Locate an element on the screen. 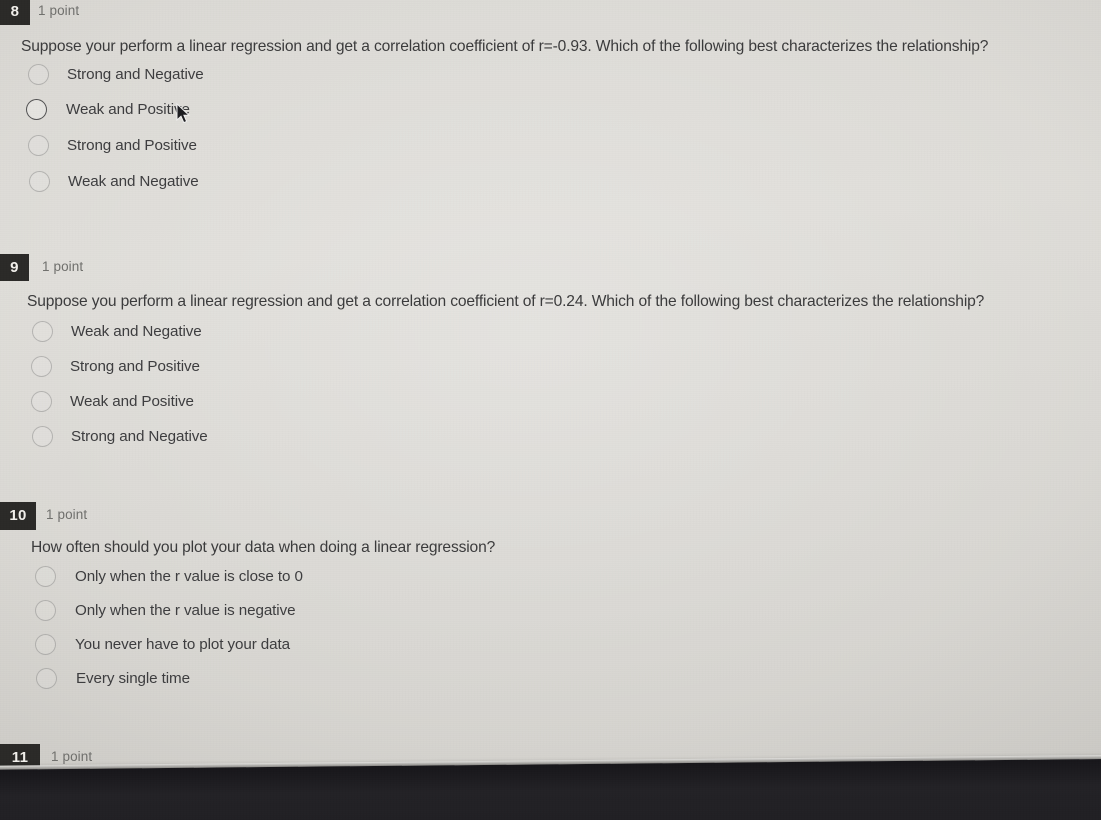  option-row-10-4: Every single time is located at coordinates (113, 678).